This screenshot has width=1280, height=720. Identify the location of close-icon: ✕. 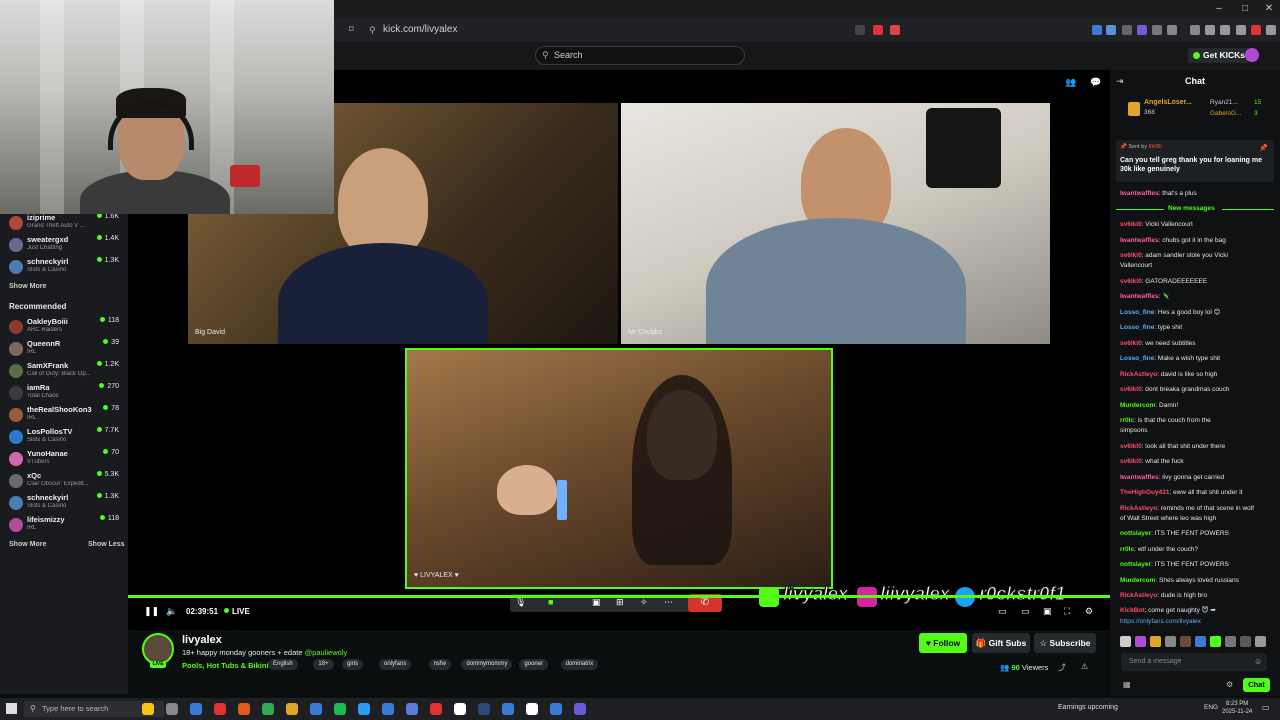
(1269, 9).